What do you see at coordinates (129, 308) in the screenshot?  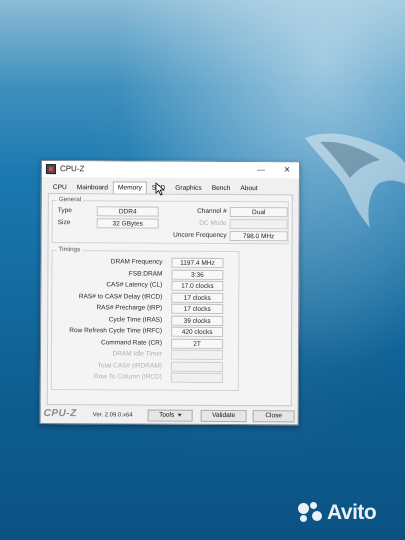 I see `timing-label-trp: RAS# Precharge (tRP)` at bounding box center [129, 308].